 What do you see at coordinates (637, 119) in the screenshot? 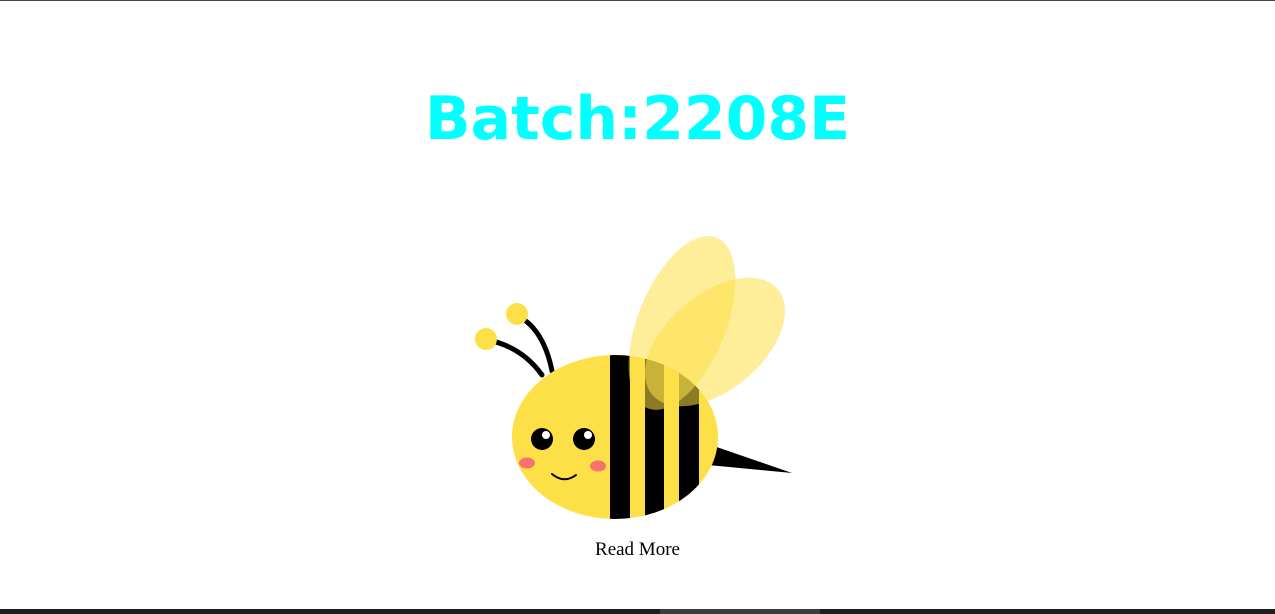
I see `page-title: Batch:2208E` at bounding box center [637, 119].